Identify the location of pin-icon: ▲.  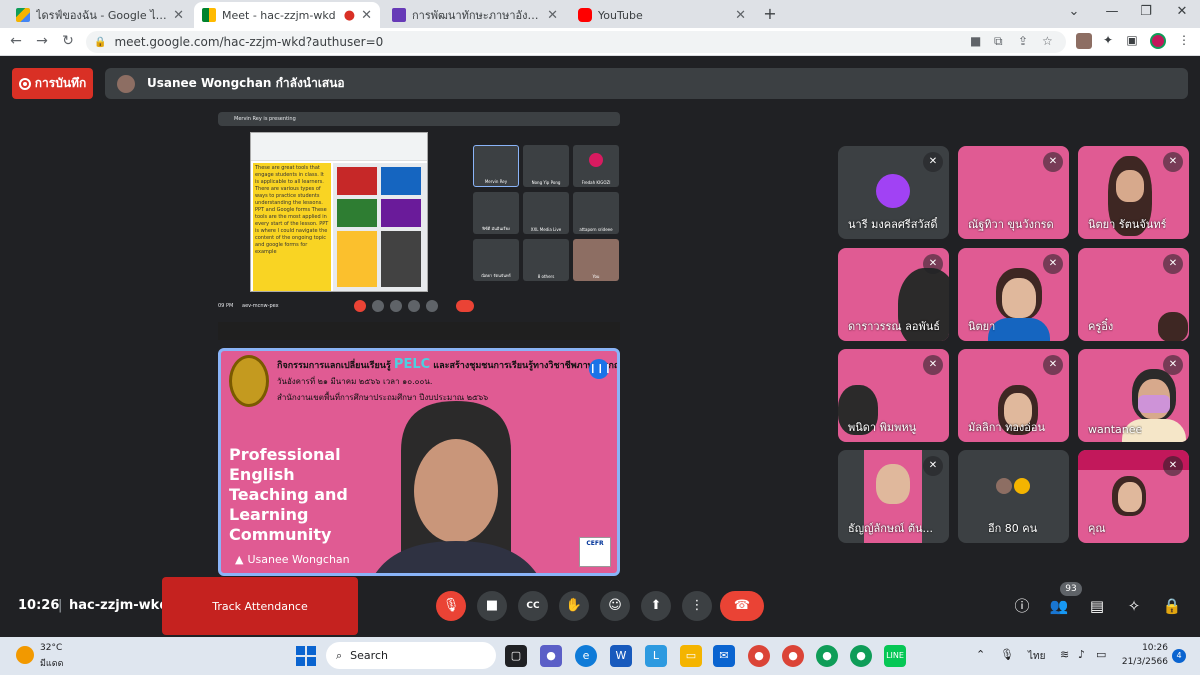
(239, 559).